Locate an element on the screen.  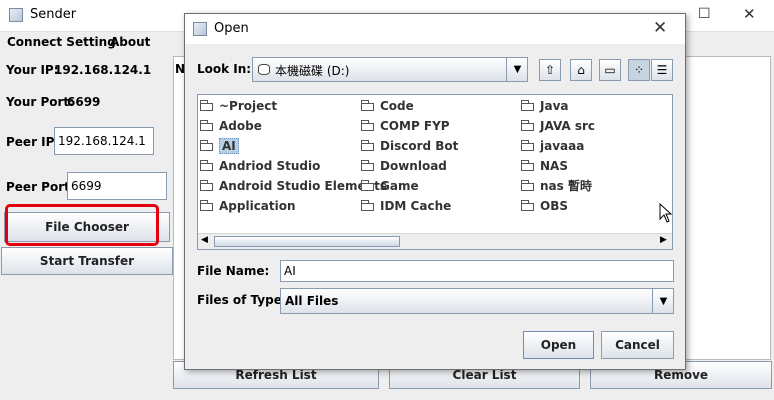
file-item-label: JAVA src is located at coordinates (568, 126).